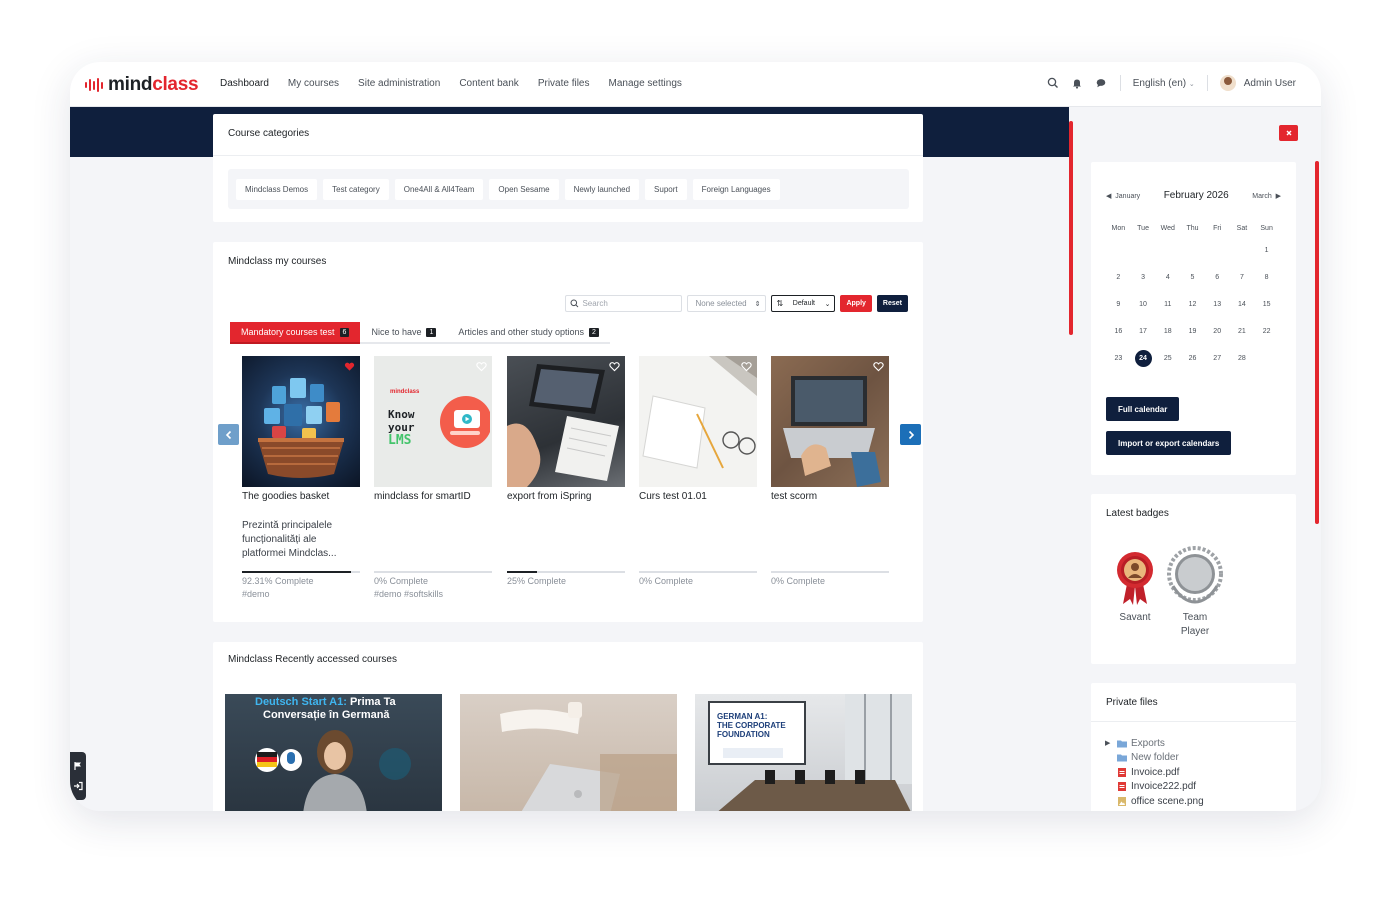 The height and width of the screenshot is (897, 1400). What do you see at coordinates (1217, 304) in the screenshot?
I see `calendar-day: 13` at bounding box center [1217, 304].